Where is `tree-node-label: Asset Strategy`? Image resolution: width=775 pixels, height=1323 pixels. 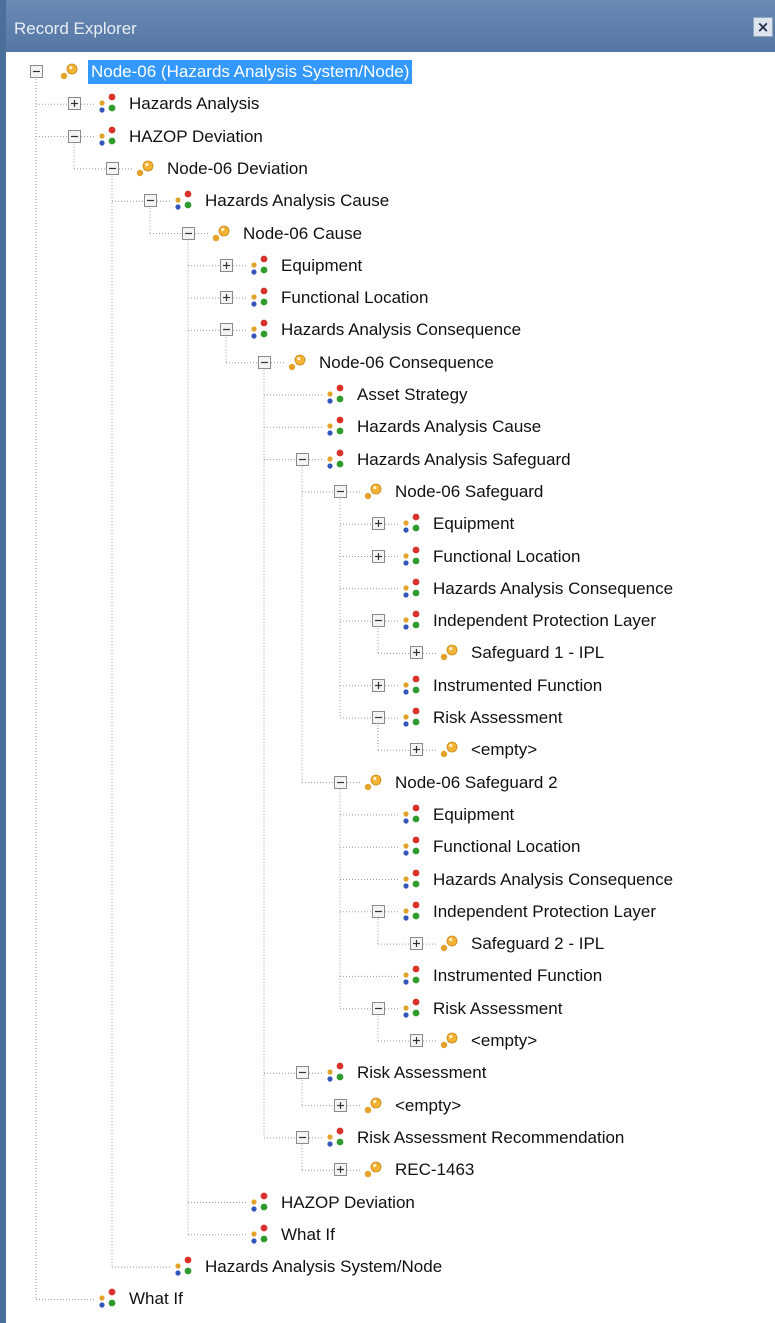 tree-node-label: Asset Strategy is located at coordinates (412, 395).